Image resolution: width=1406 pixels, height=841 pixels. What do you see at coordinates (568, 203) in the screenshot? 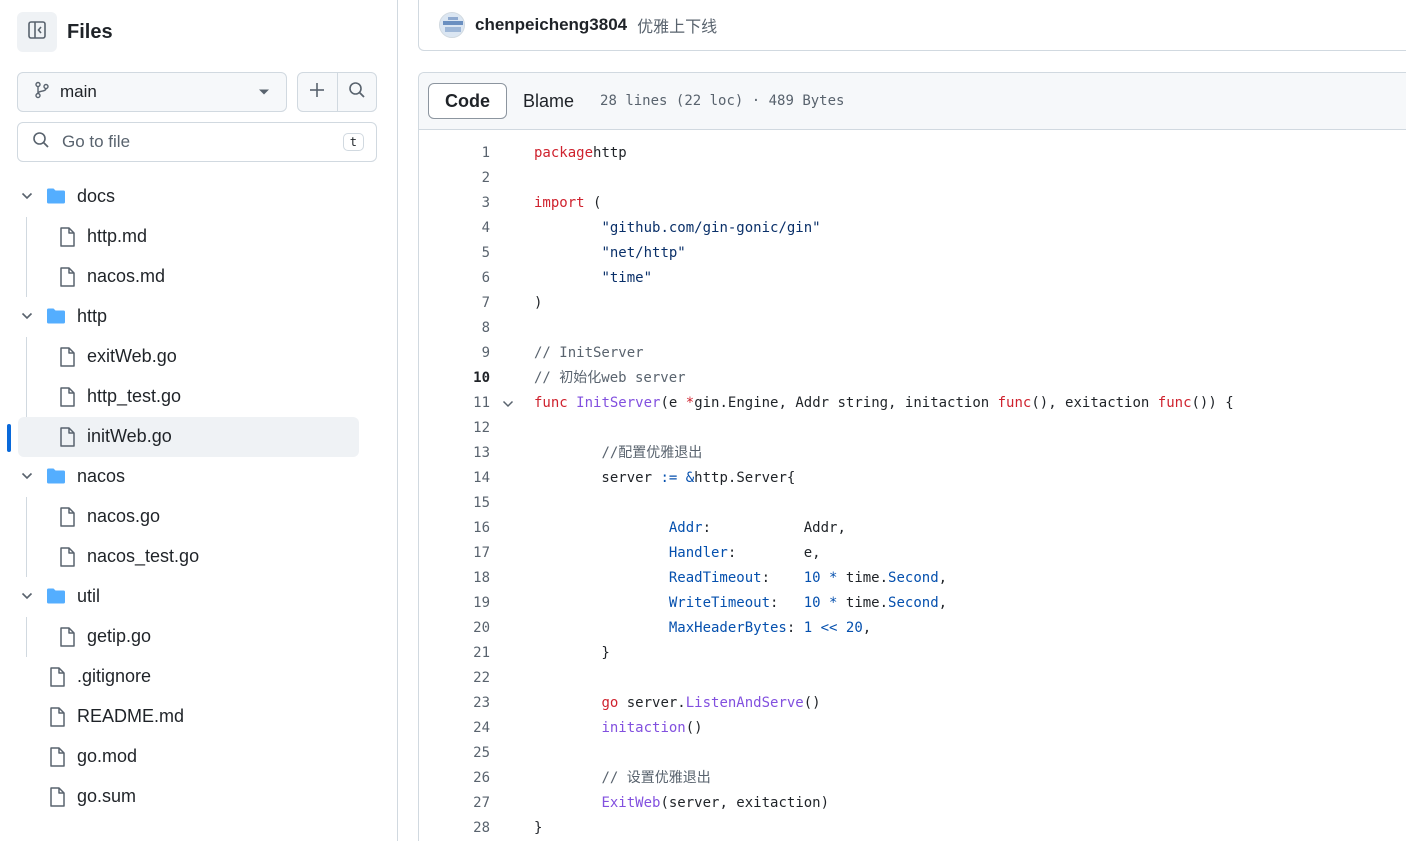
I see `code-text: import (` at bounding box center [568, 203].